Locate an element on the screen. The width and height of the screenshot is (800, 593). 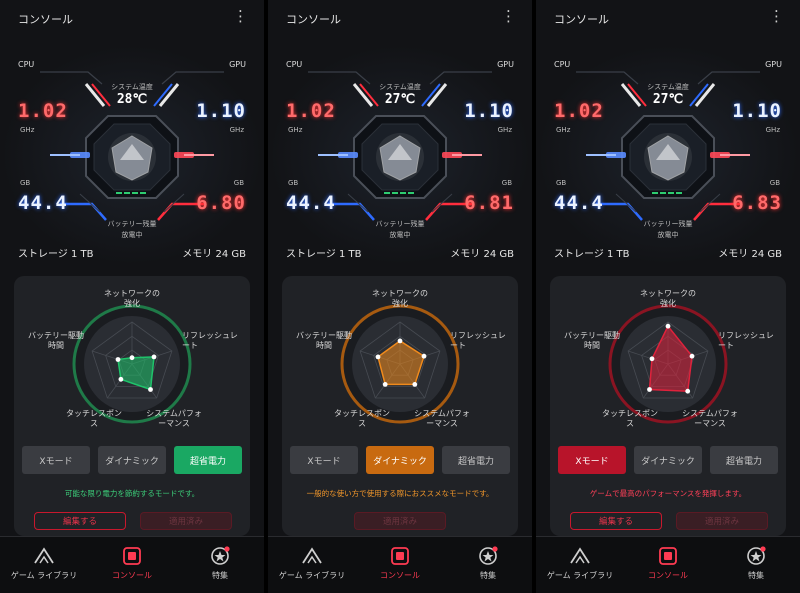
gpu-frequency: 1.10 is located at coordinates (221, 111).